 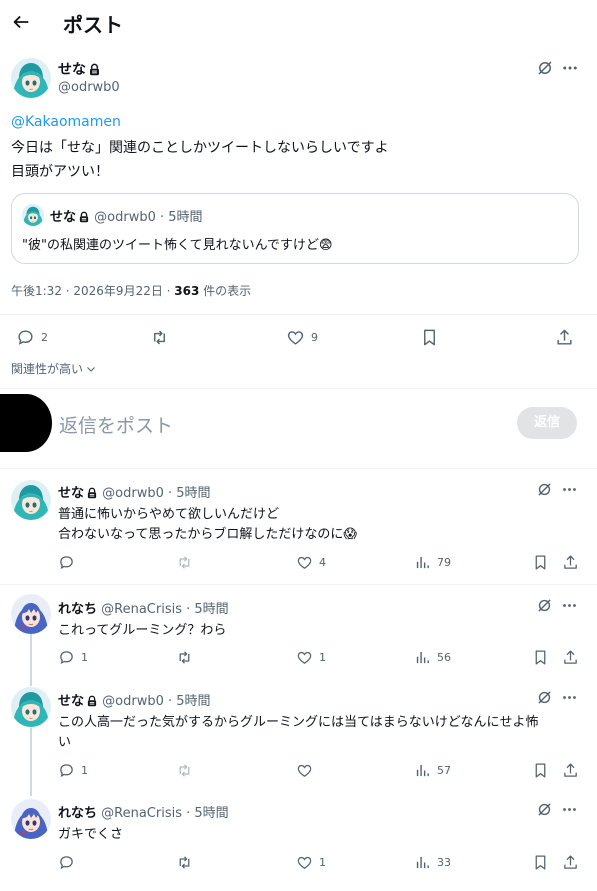 What do you see at coordinates (432, 657) in the screenshot?
I see `views-button: 56` at bounding box center [432, 657].